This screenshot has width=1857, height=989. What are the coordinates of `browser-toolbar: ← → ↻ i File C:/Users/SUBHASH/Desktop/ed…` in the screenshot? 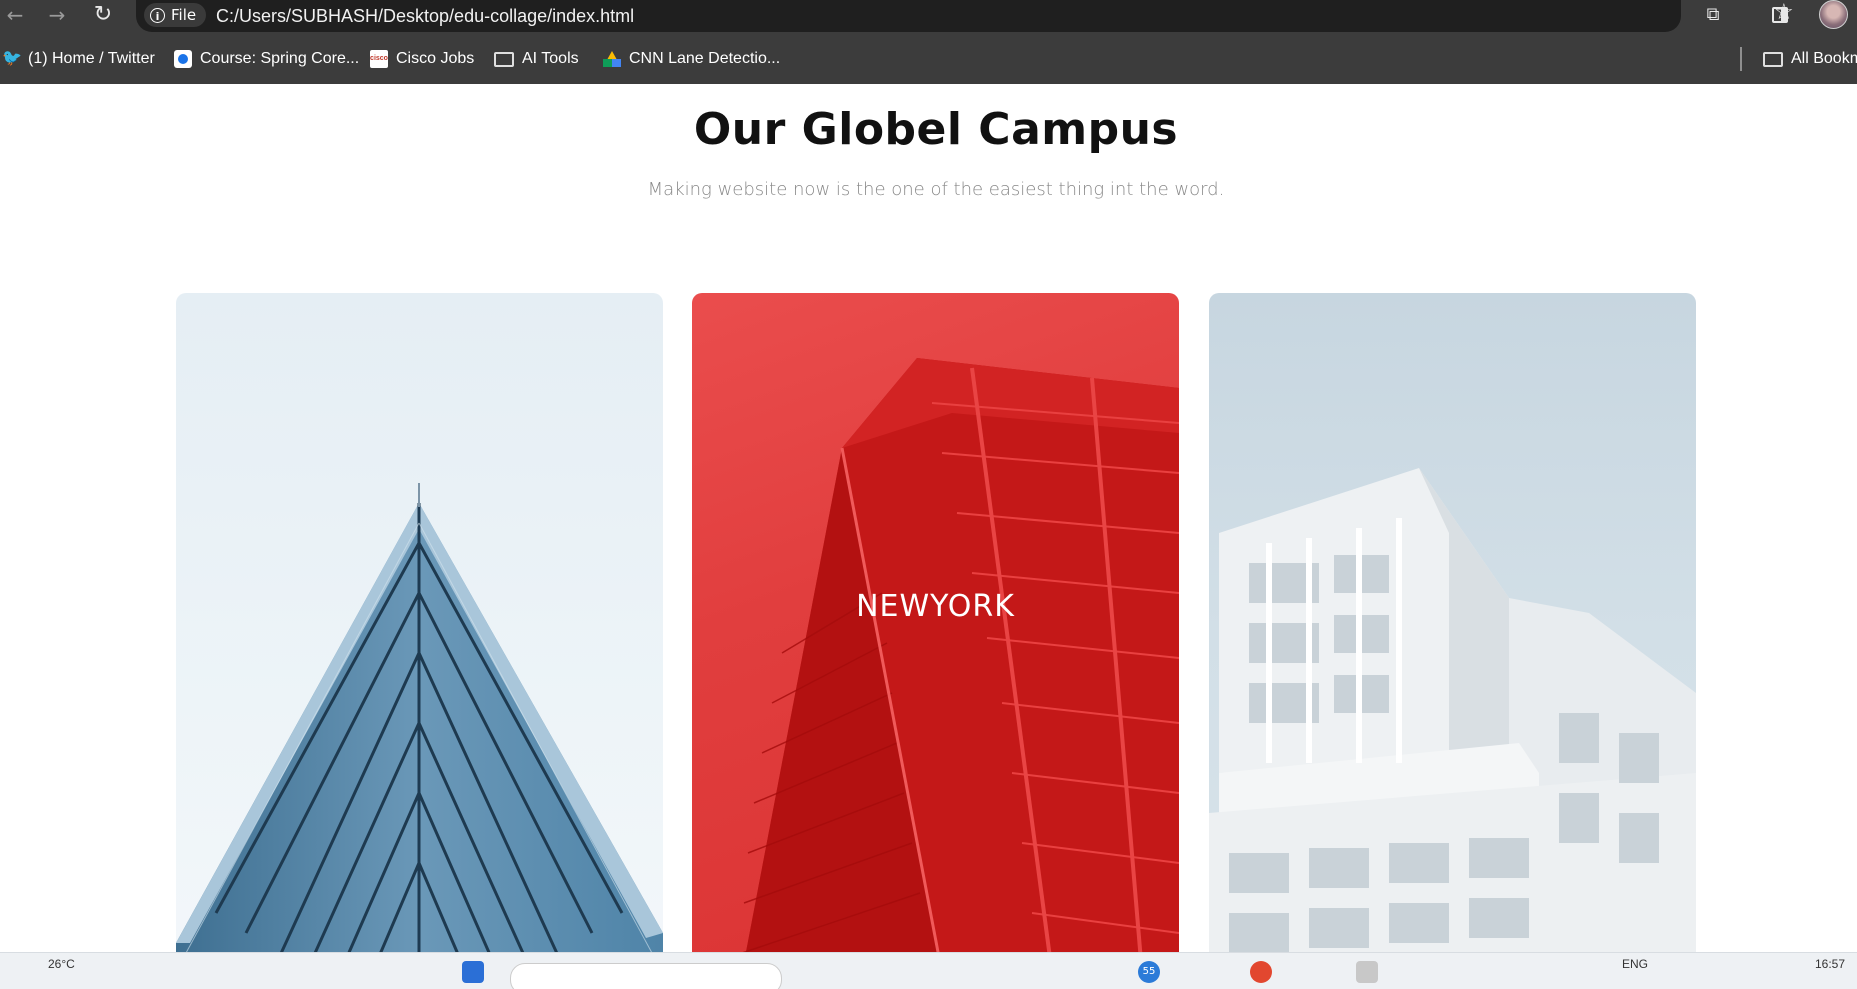 It's located at (928, 17).